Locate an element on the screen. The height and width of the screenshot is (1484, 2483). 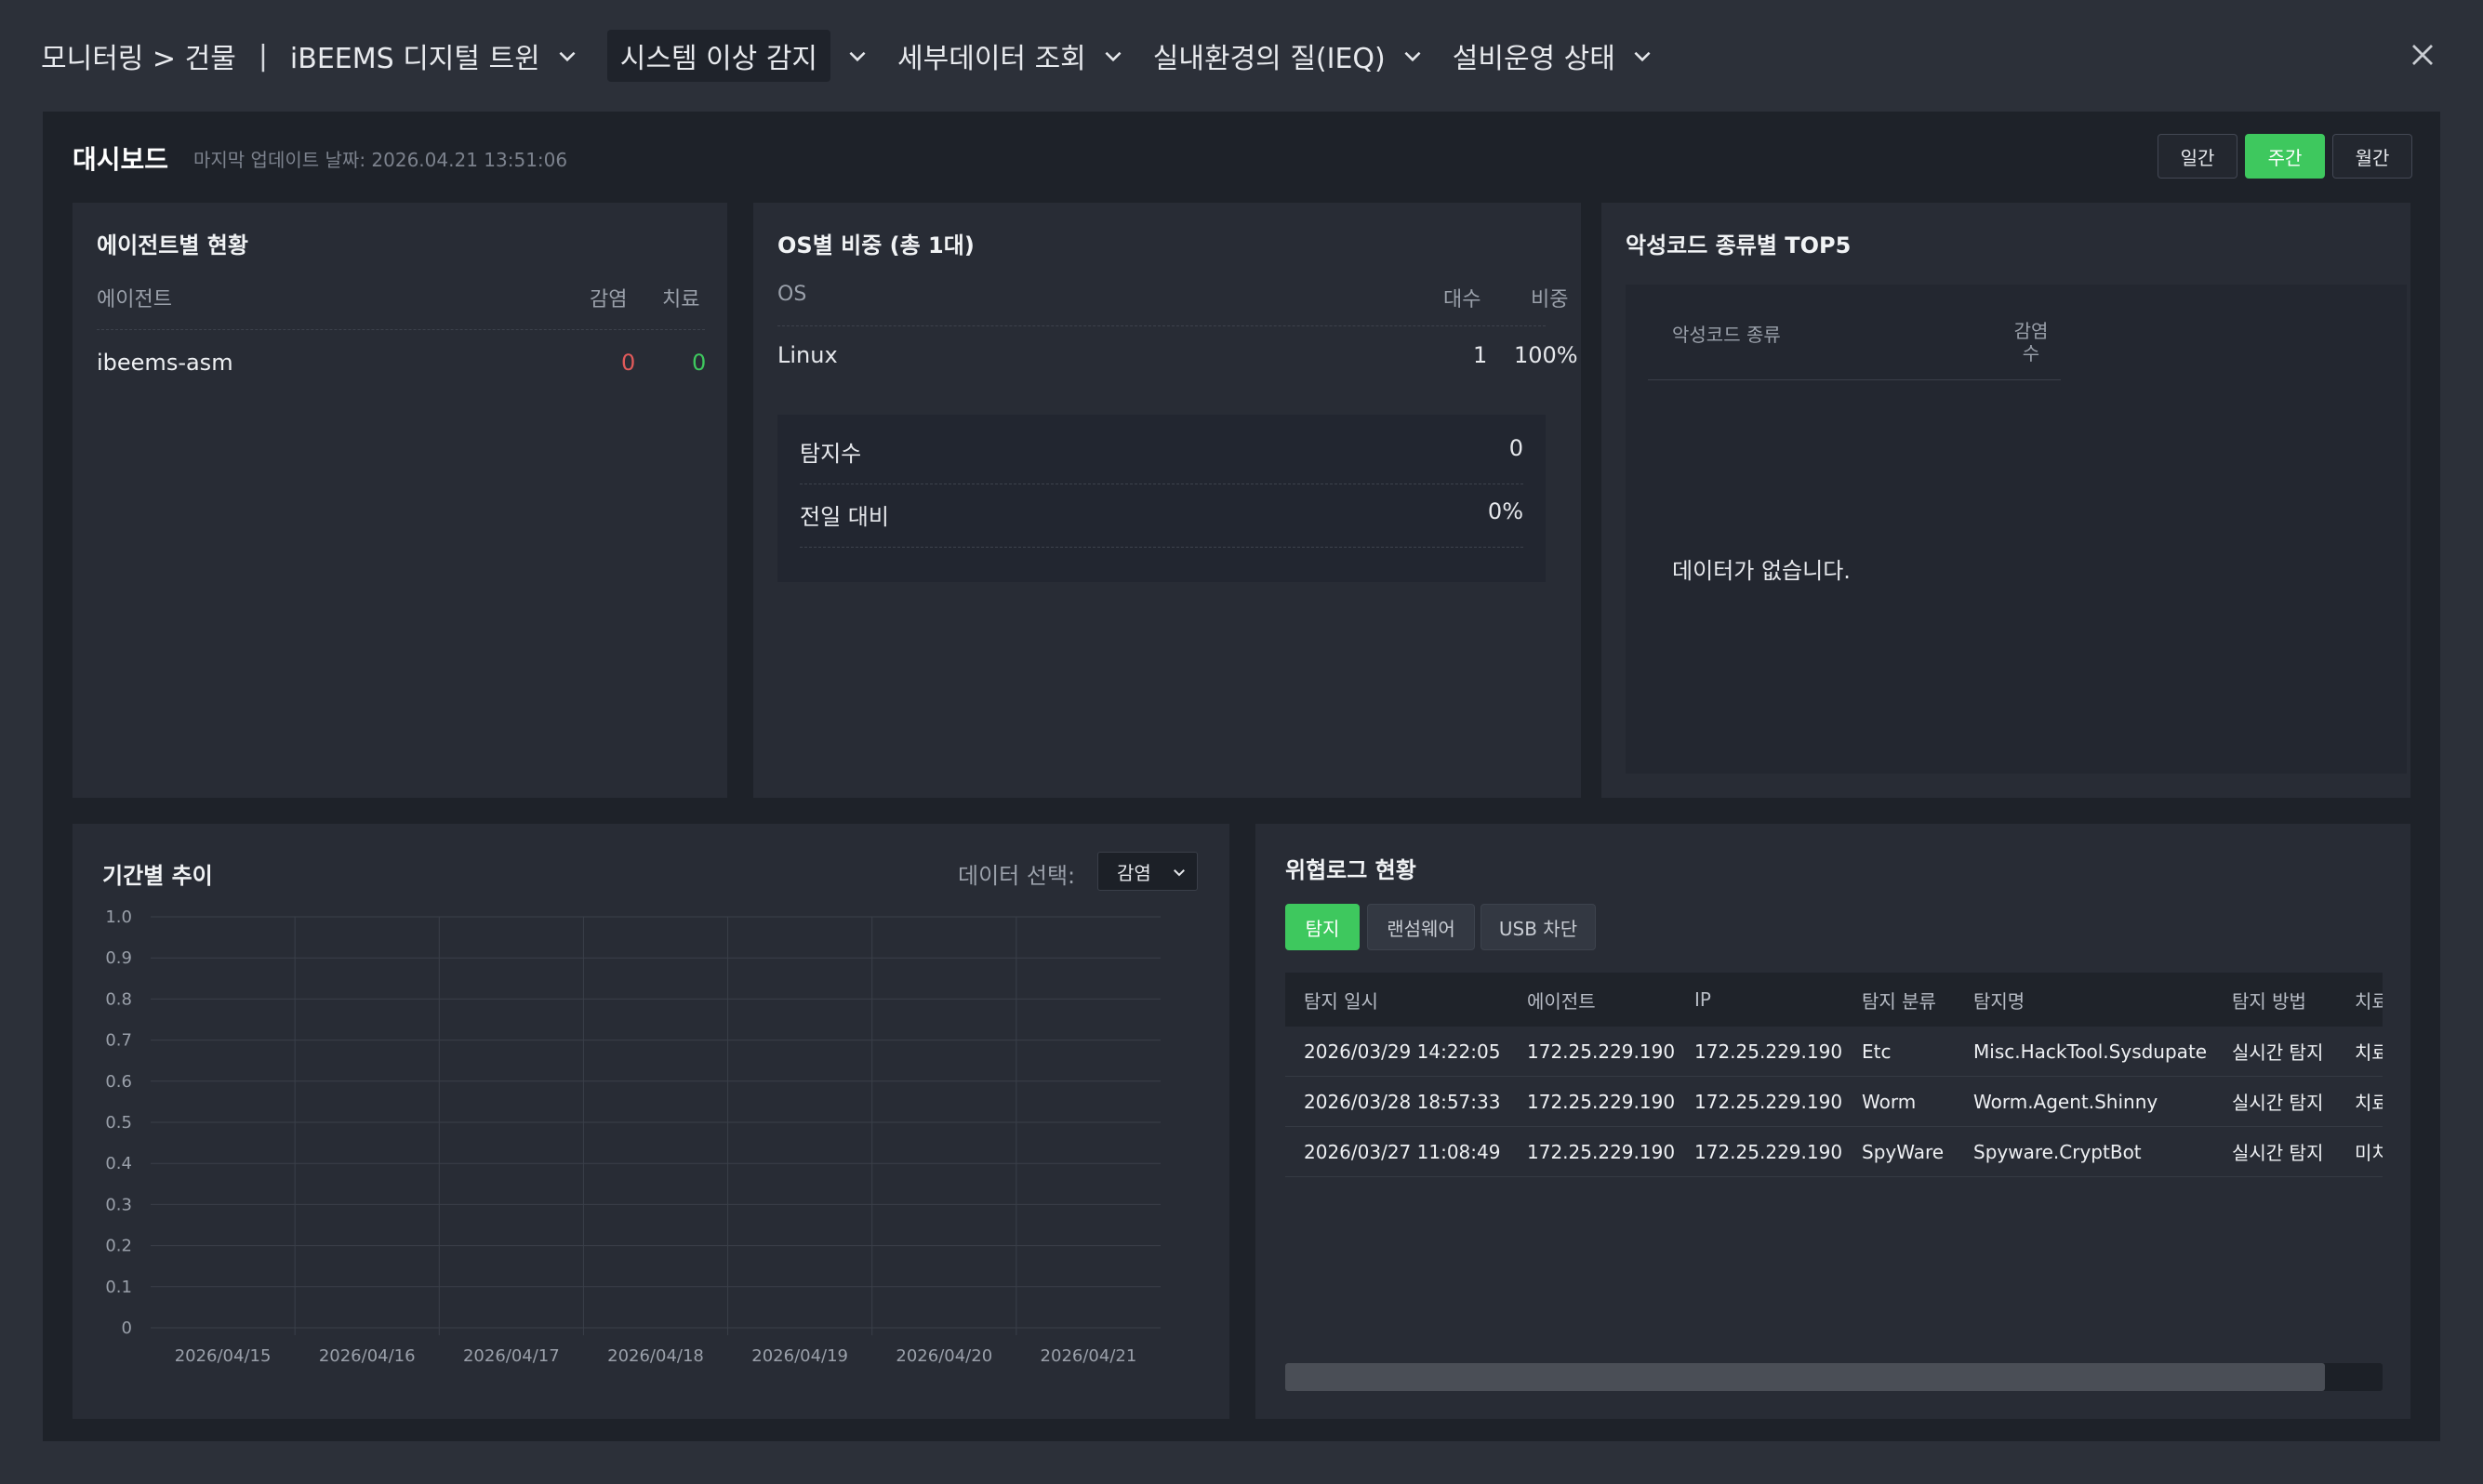
nav-label: 세부데이터 조회 is located at coordinates (991, 59).